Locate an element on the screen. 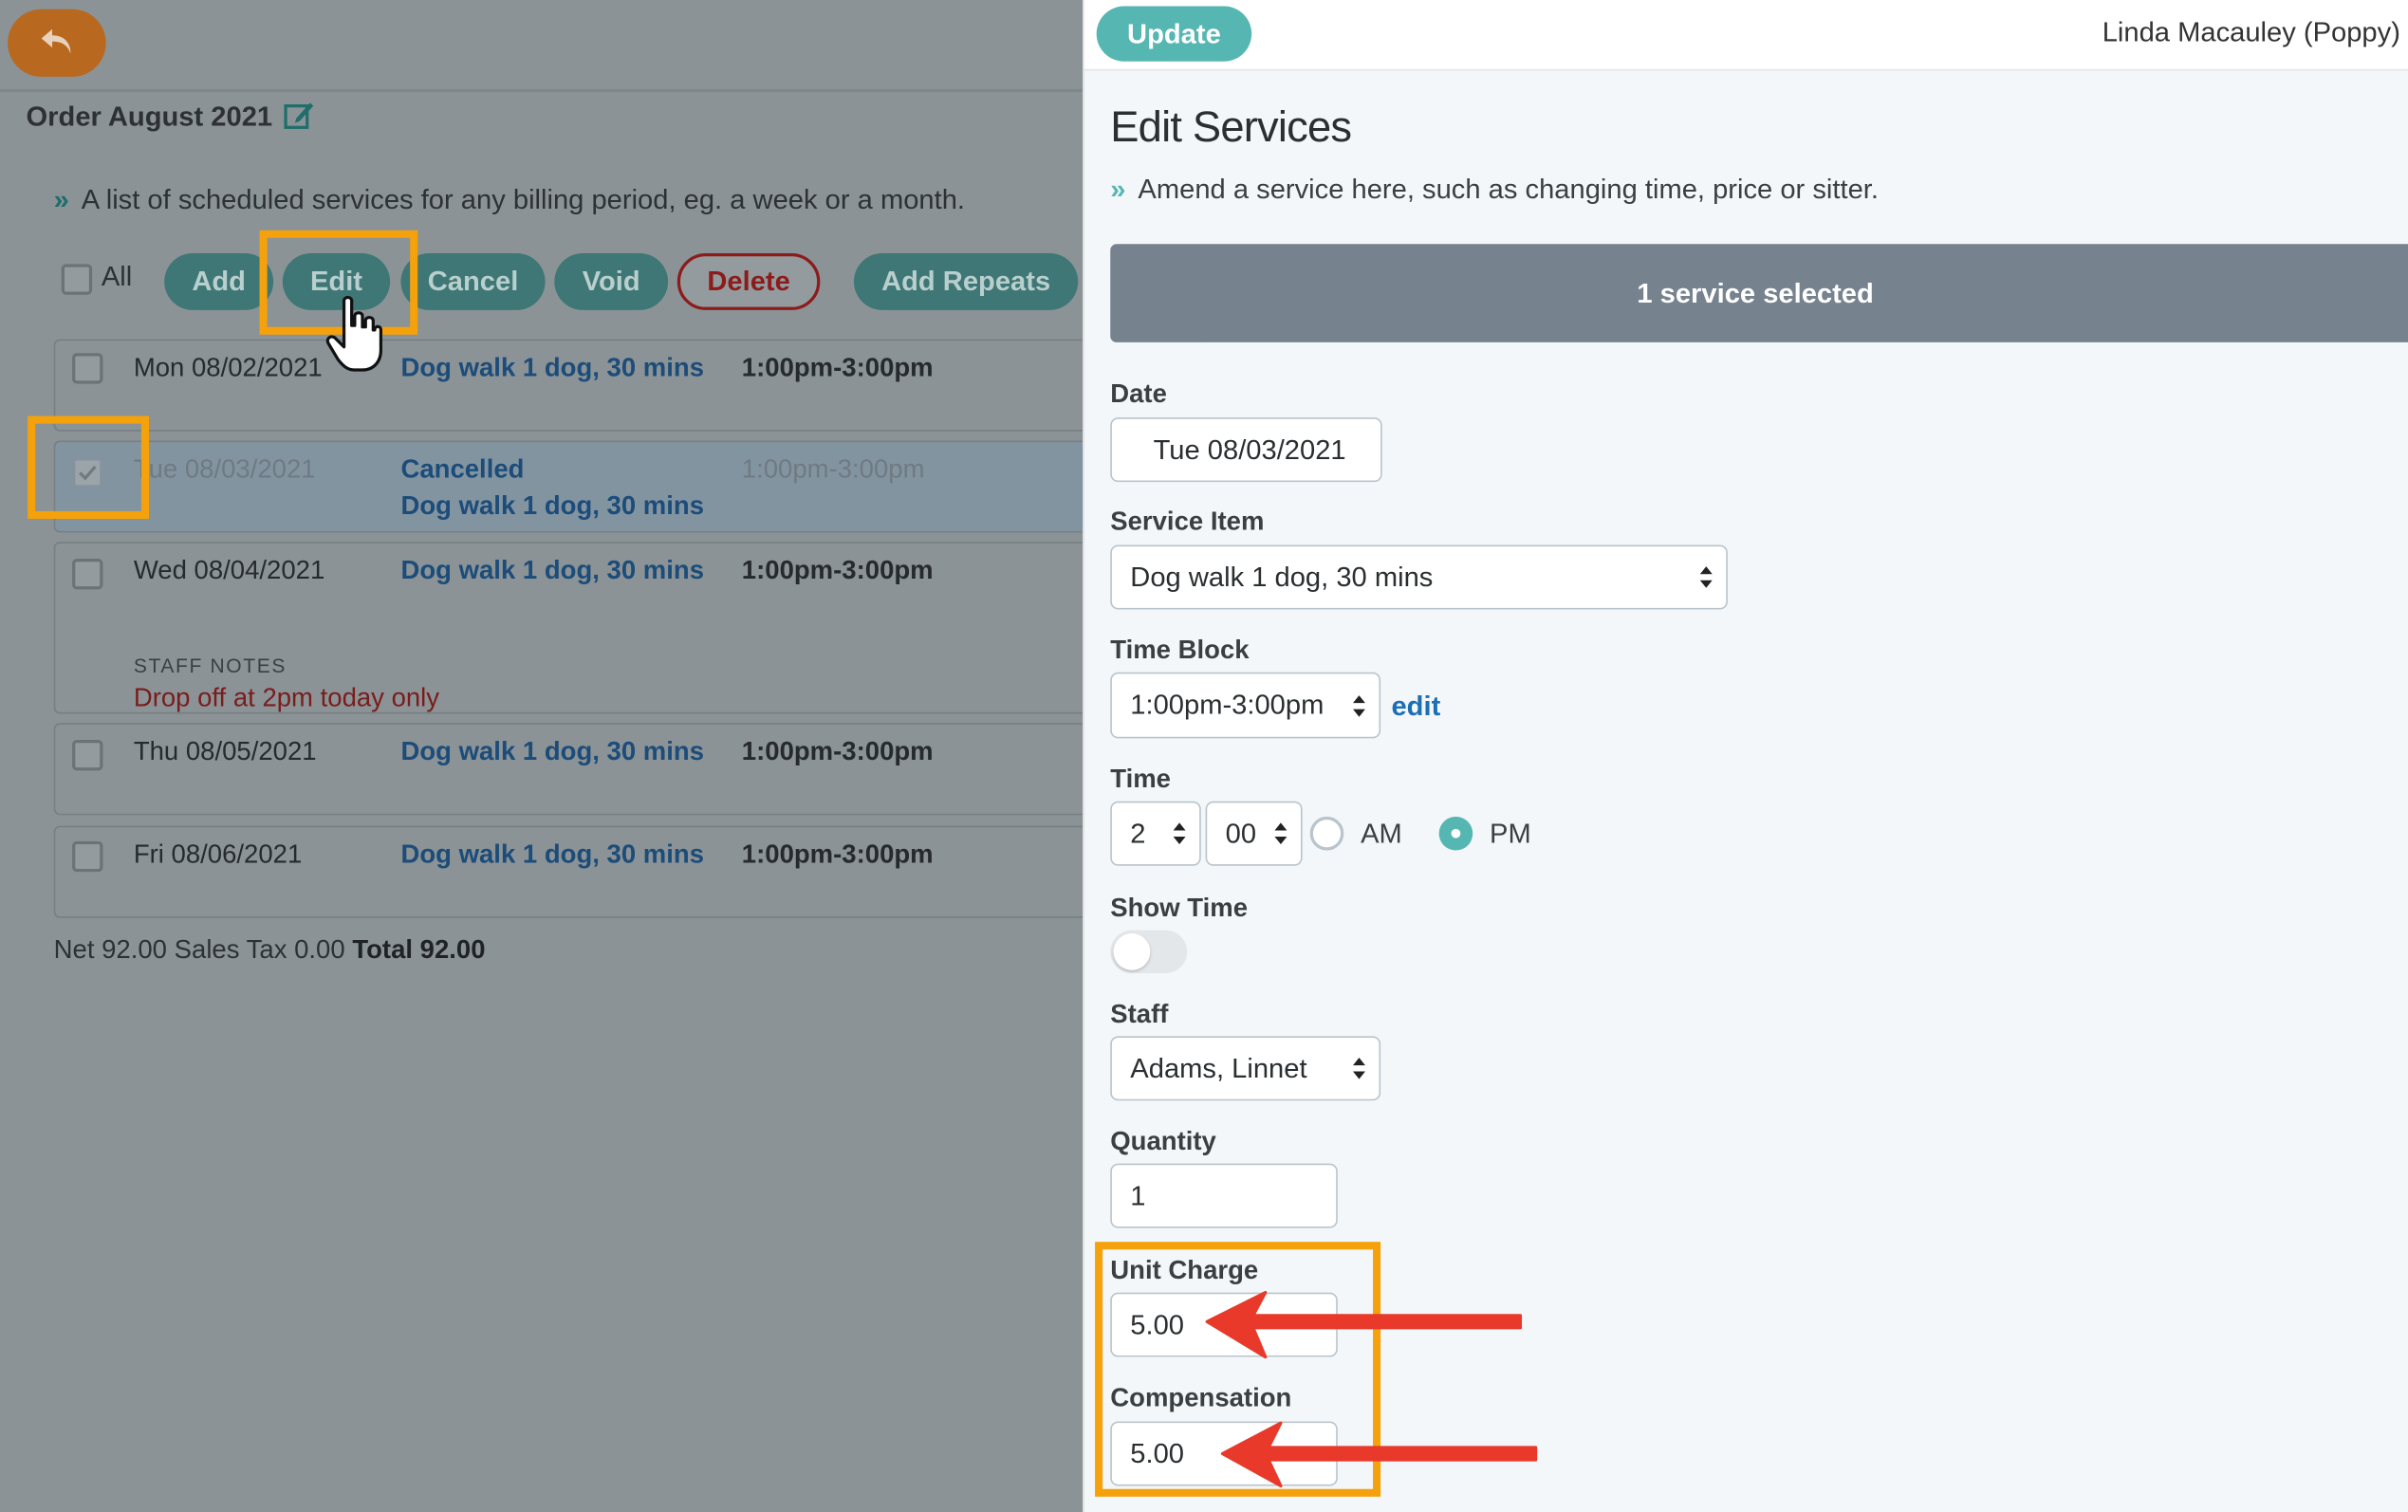 The image size is (2408, 1512). row-date: Mon 08/02/2021 is located at coordinates (228, 367).